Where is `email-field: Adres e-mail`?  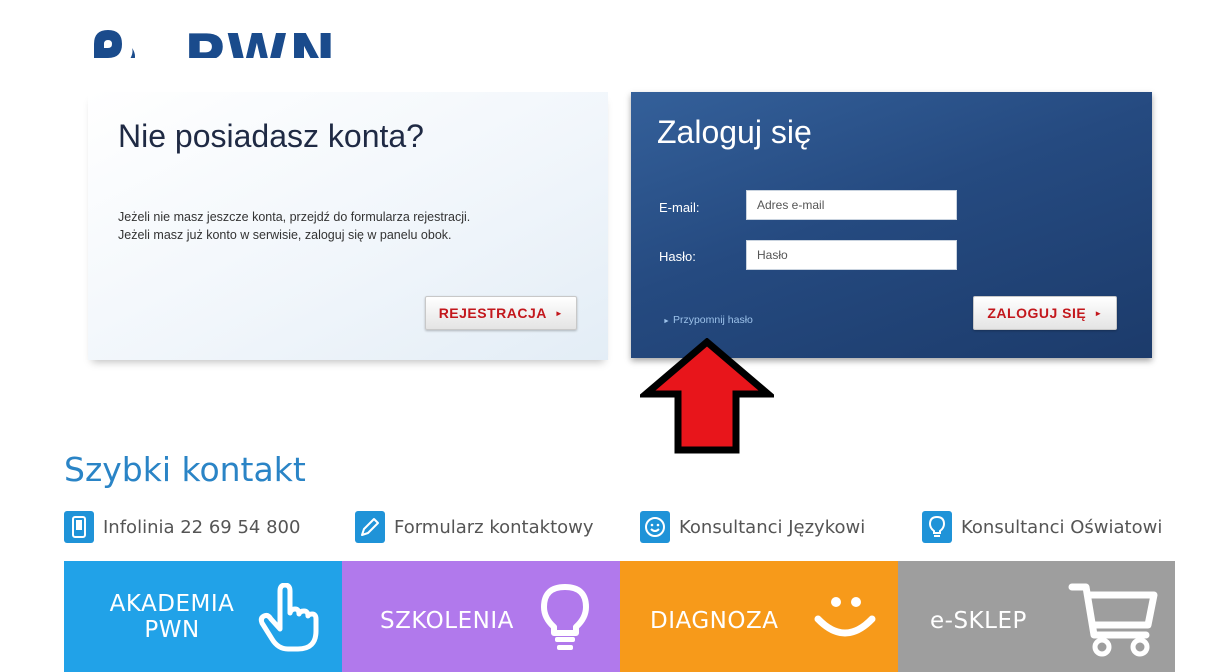
email-field: Adres e-mail is located at coordinates (851, 205).